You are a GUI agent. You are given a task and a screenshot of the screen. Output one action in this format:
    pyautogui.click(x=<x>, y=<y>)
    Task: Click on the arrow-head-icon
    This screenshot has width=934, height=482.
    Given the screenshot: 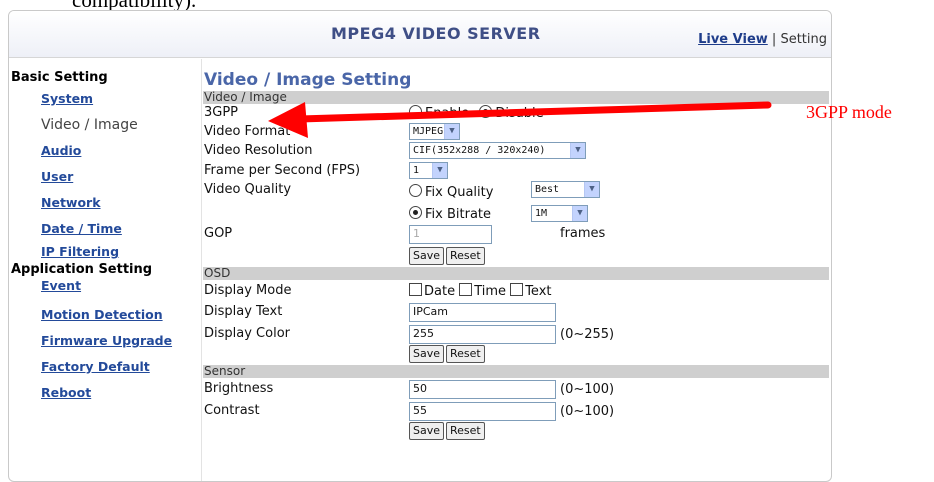 What is the action you would take?
    pyautogui.click(x=288, y=120)
    